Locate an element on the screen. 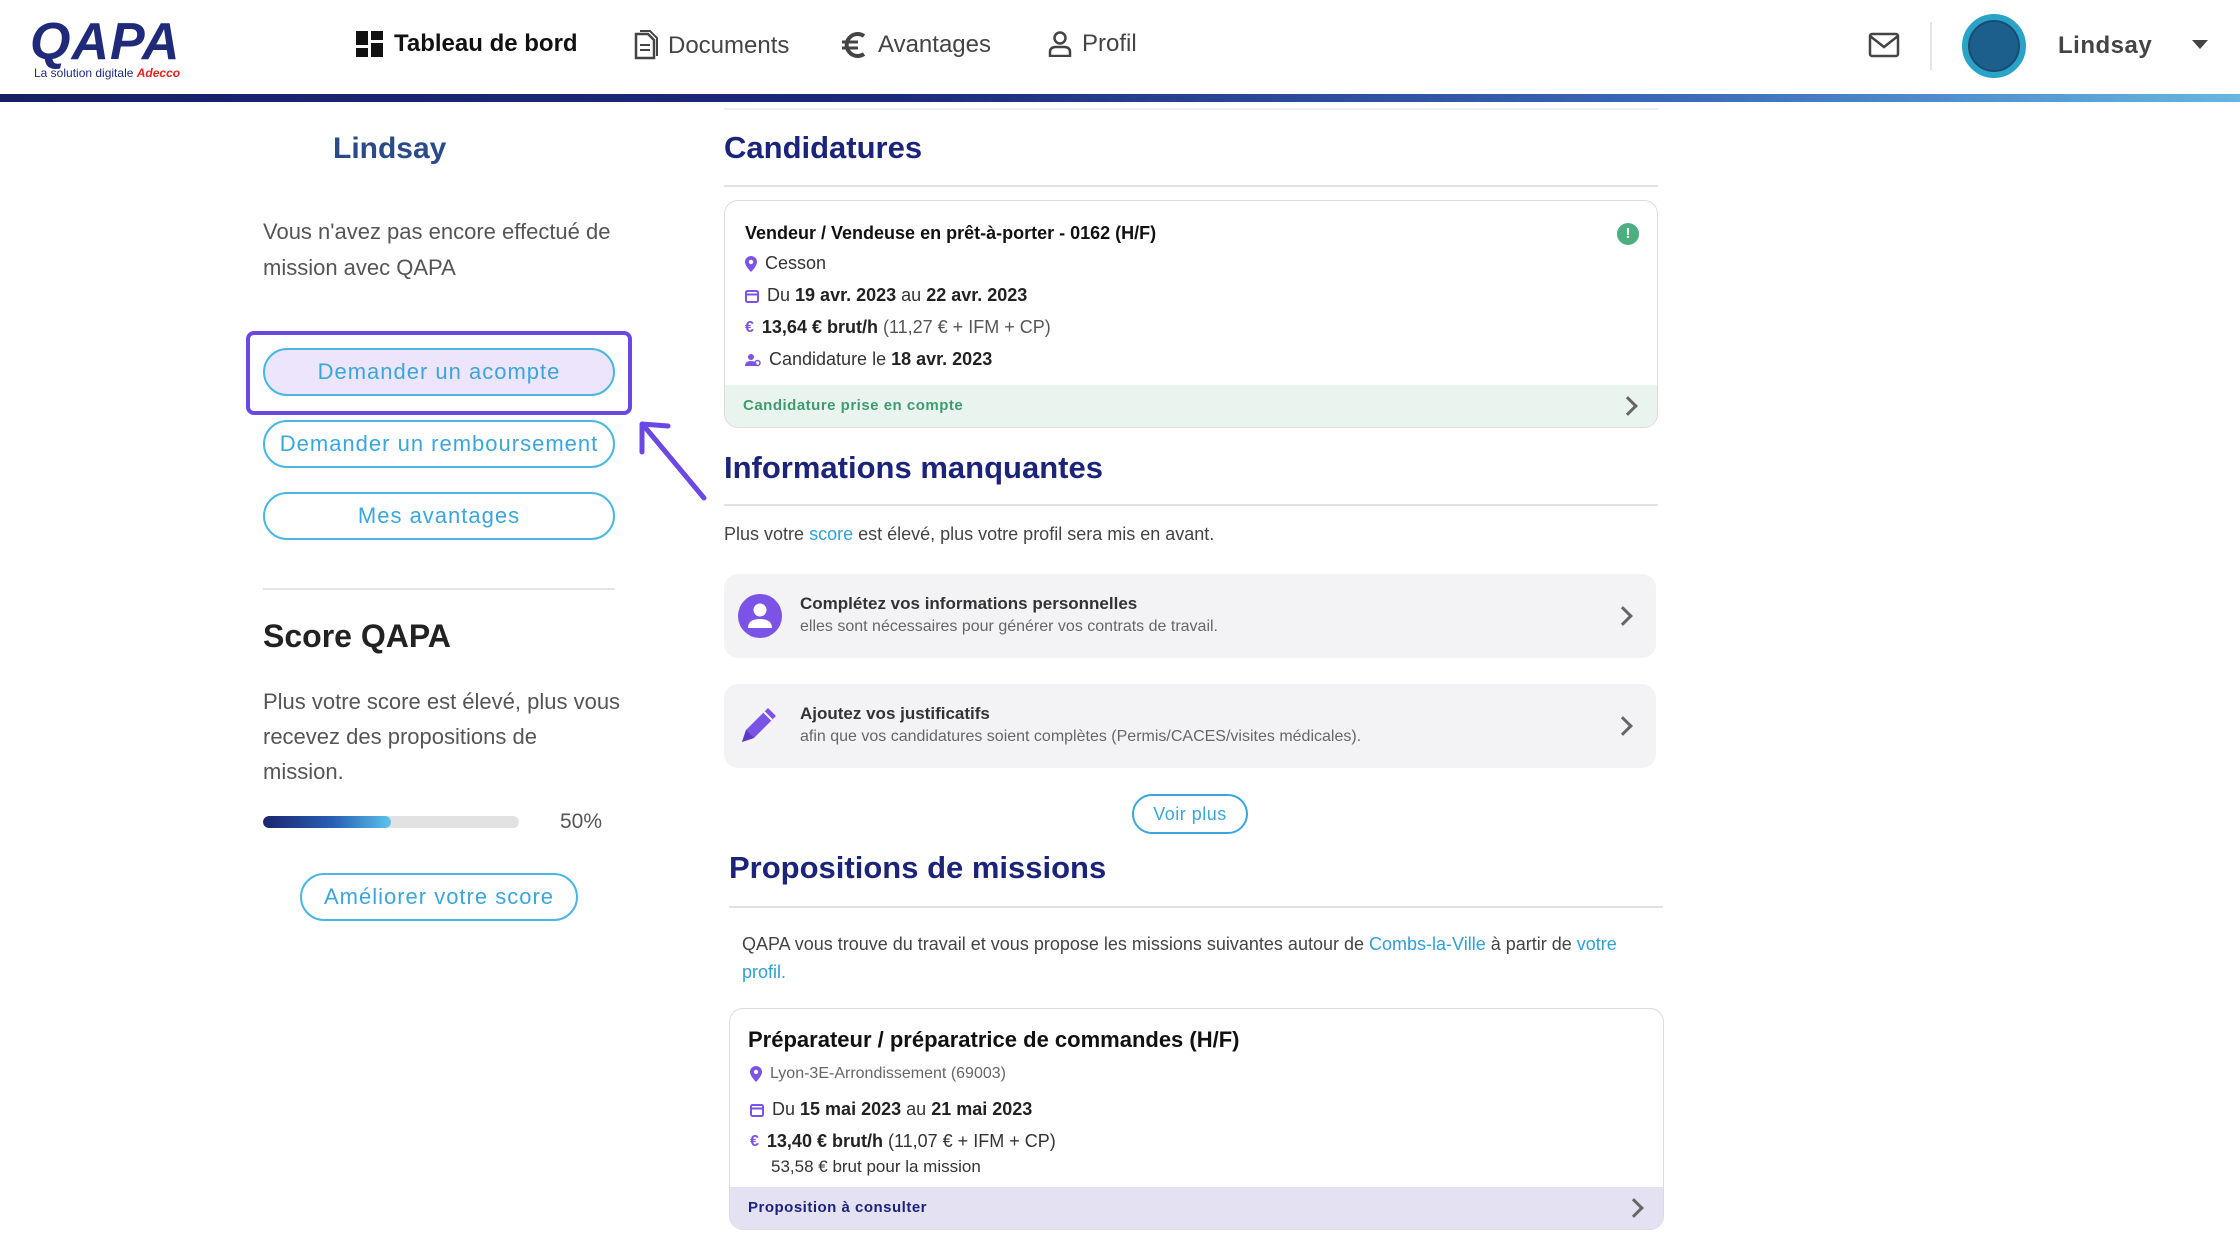 The image size is (2240, 1260). mission-status: Proposition à consulter is located at coordinates (838, 1207).